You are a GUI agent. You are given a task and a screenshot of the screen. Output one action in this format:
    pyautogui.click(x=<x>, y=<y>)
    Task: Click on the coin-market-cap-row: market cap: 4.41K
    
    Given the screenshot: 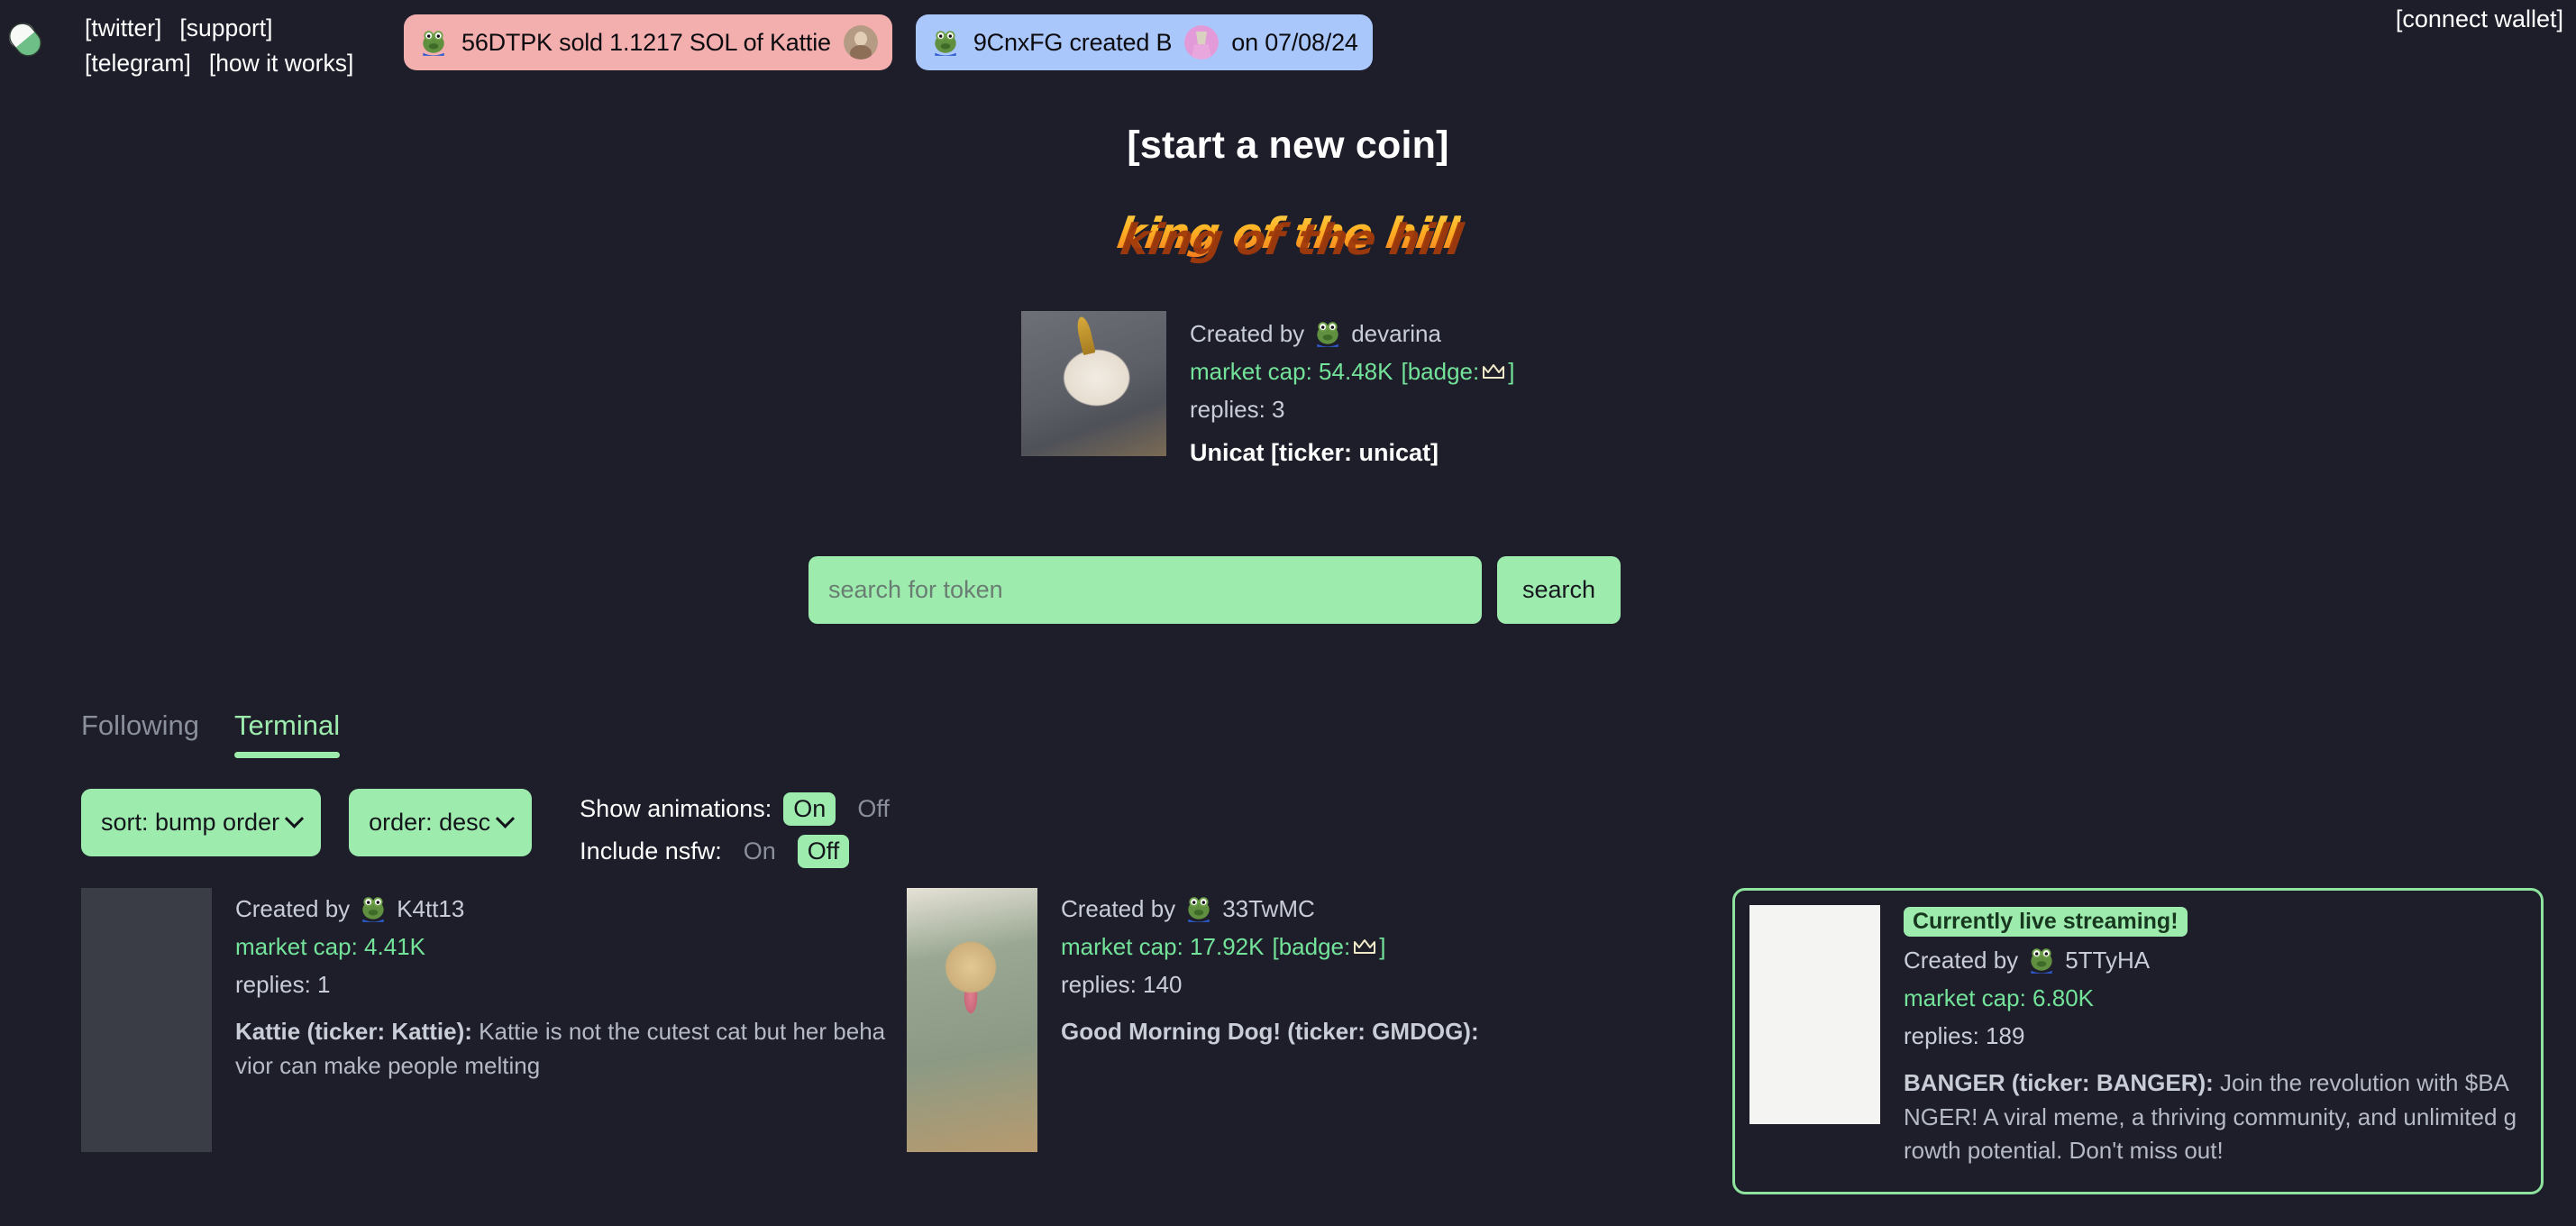 What is the action you would take?
    pyautogui.click(x=563, y=946)
    